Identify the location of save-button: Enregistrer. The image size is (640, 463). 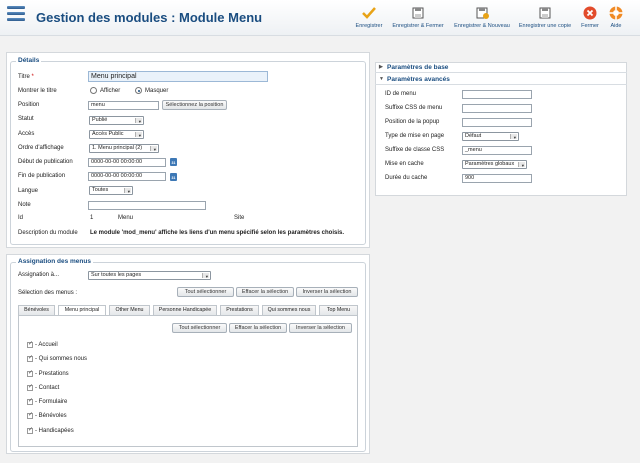
(369, 17).